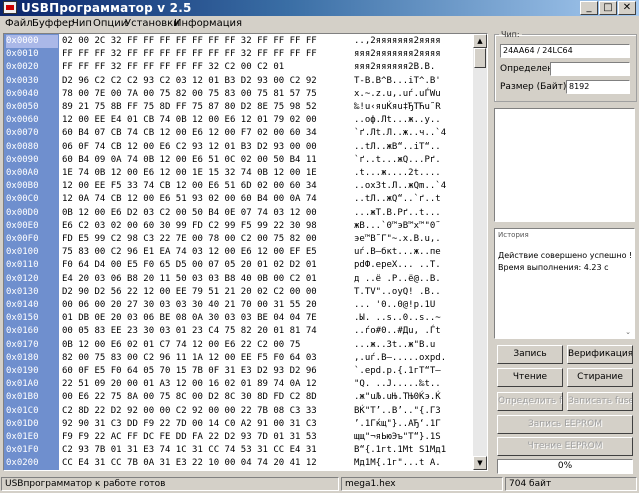 The height and width of the screenshot is (493, 639). What do you see at coordinates (400, 186) in the screenshot?
I see `hex-row-ascii: ..ох3t.Л..жQm..`4` at bounding box center [400, 186].